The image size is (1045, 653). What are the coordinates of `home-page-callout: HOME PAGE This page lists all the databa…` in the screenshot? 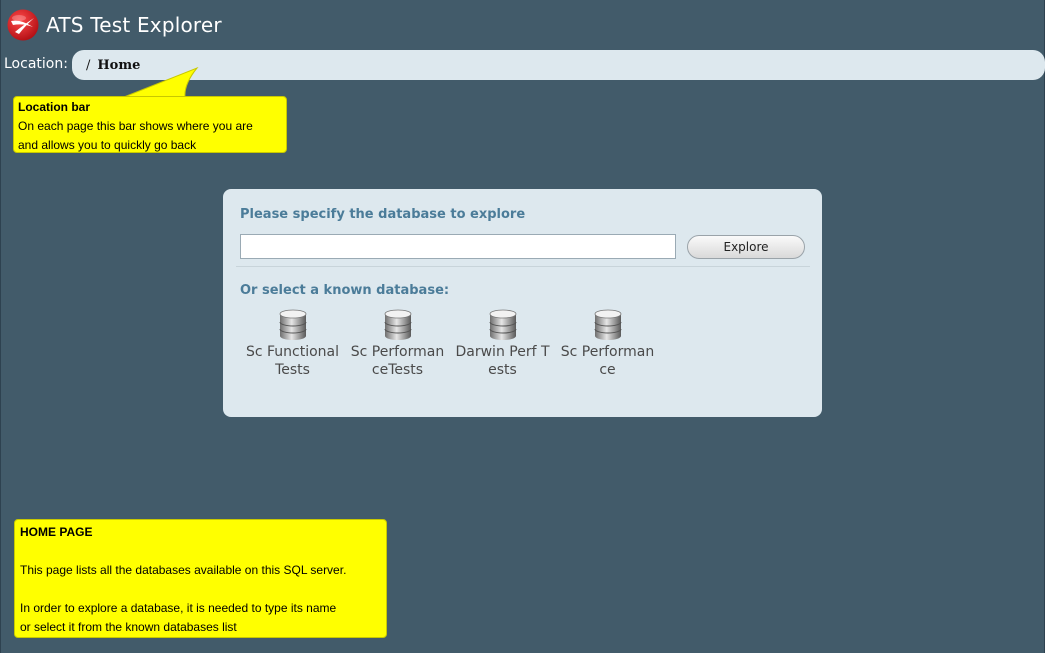 It's located at (200, 578).